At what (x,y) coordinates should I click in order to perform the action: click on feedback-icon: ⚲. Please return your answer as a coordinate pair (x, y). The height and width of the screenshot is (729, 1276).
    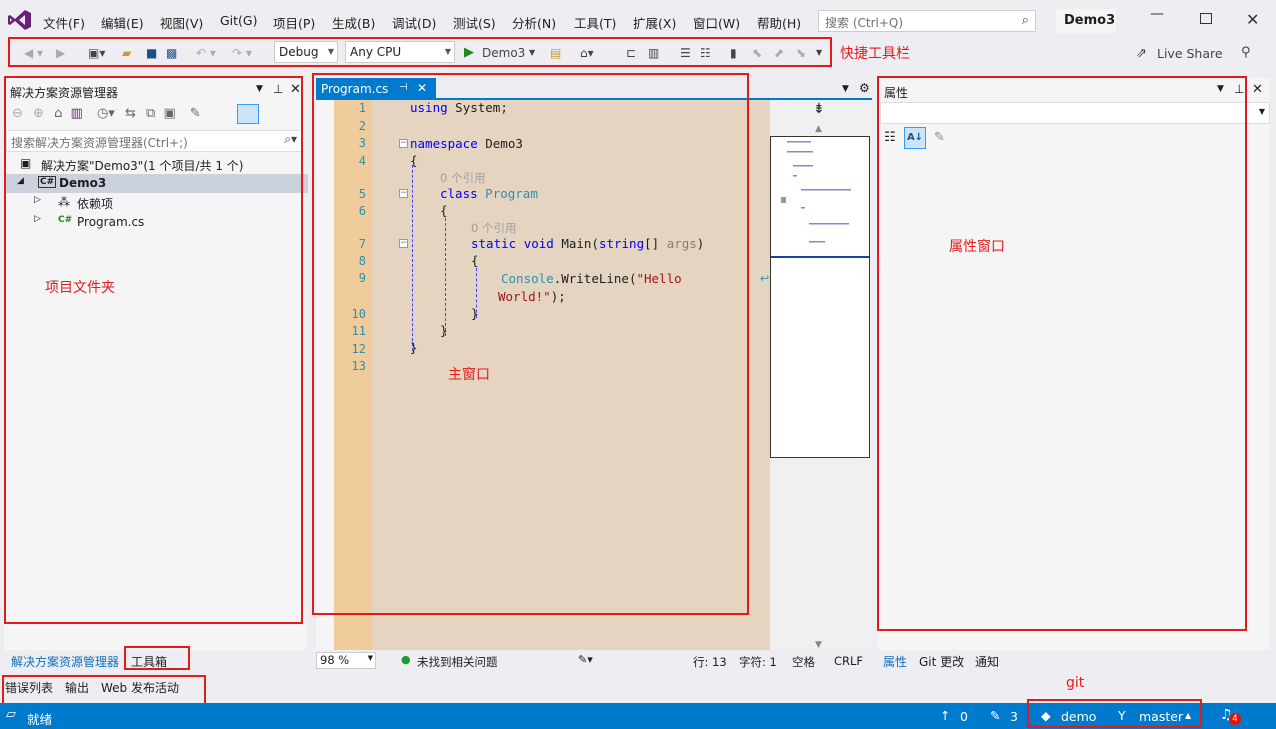
    Looking at the image, I should click on (1246, 53).